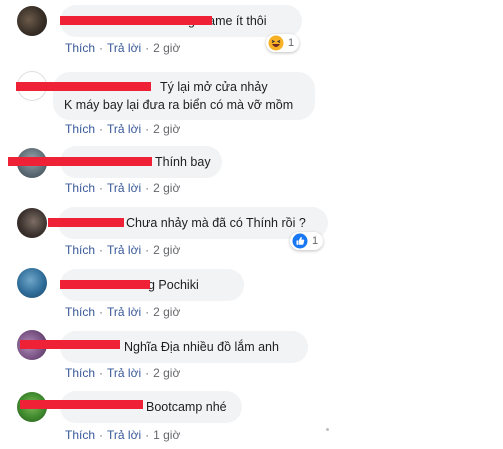  I want to click on comment-text: Bootcamp nhé, so click(186, 407).